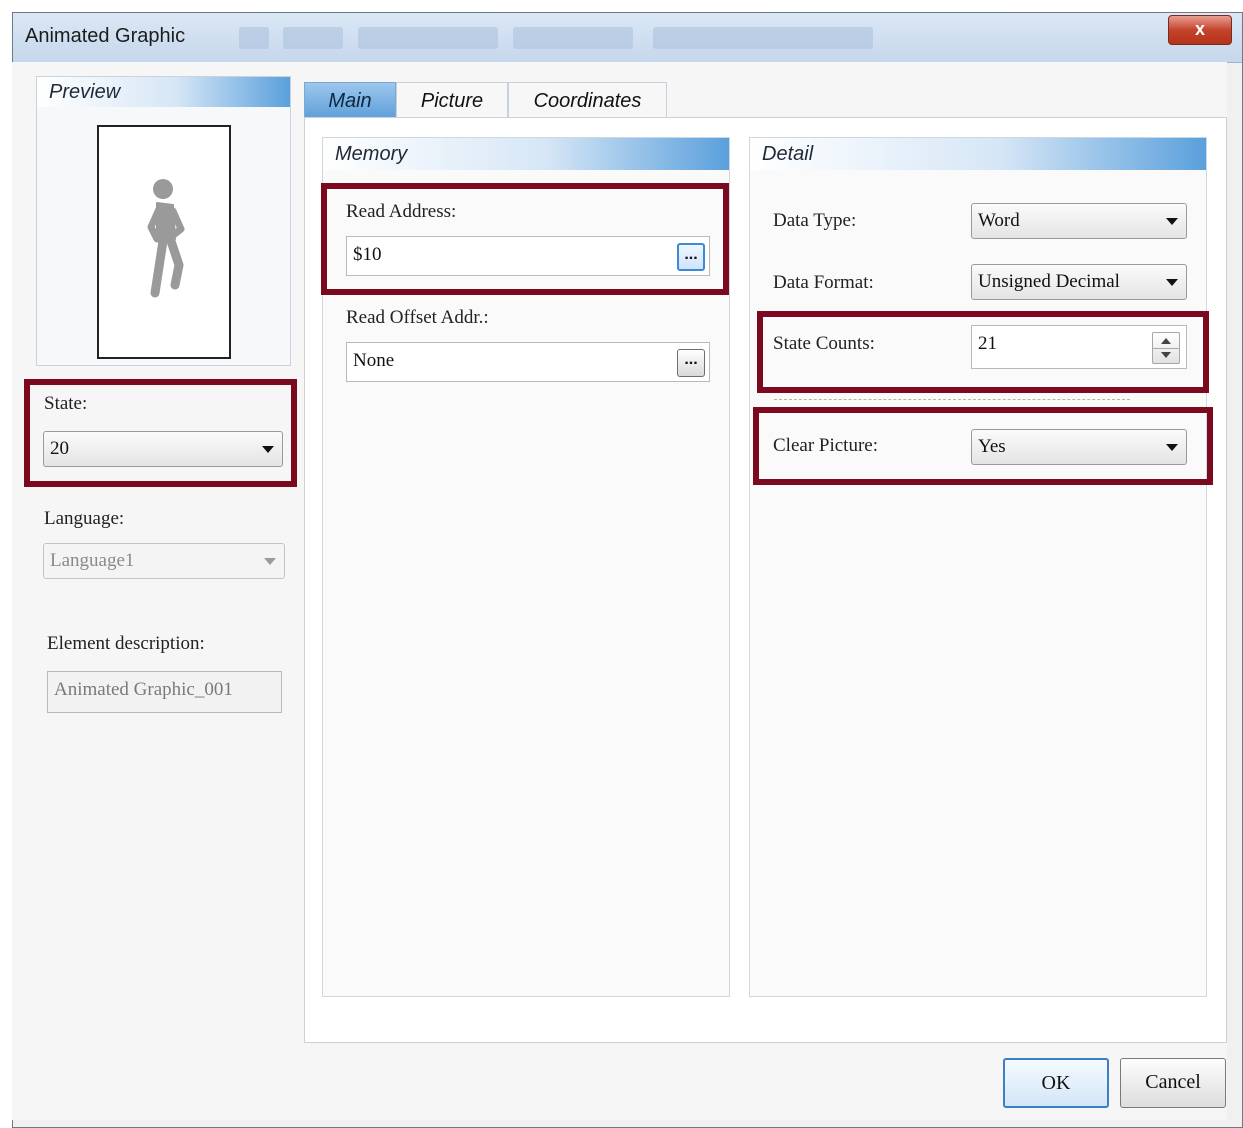 The width and height of the screenshot is (1243, 1128). I want to click on walking-person-icon, so click(166, 238).